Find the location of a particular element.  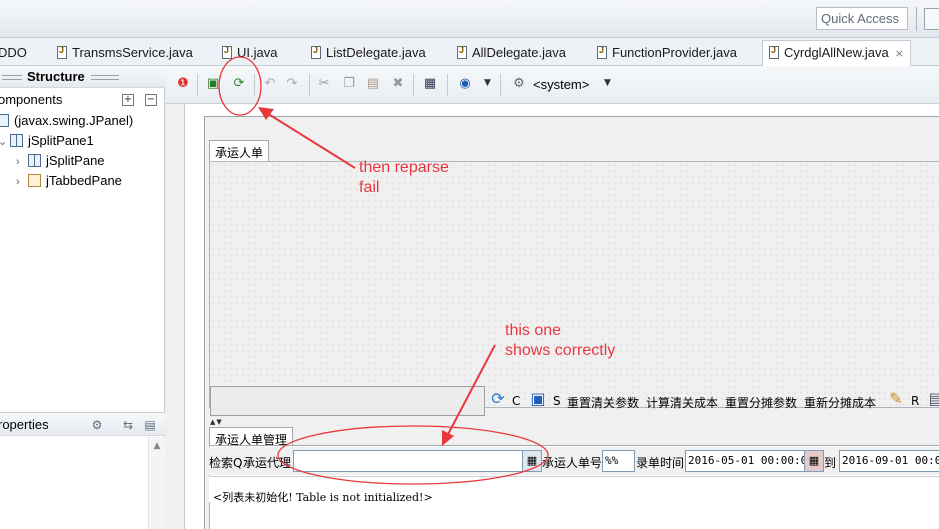

structure-header: Structure is located at coordinates (82, 77).